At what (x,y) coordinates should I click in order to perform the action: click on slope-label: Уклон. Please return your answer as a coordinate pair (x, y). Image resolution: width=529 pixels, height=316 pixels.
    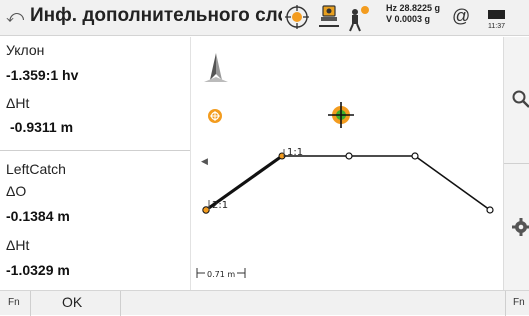
    Looking at the image, I should click on (25, 50).